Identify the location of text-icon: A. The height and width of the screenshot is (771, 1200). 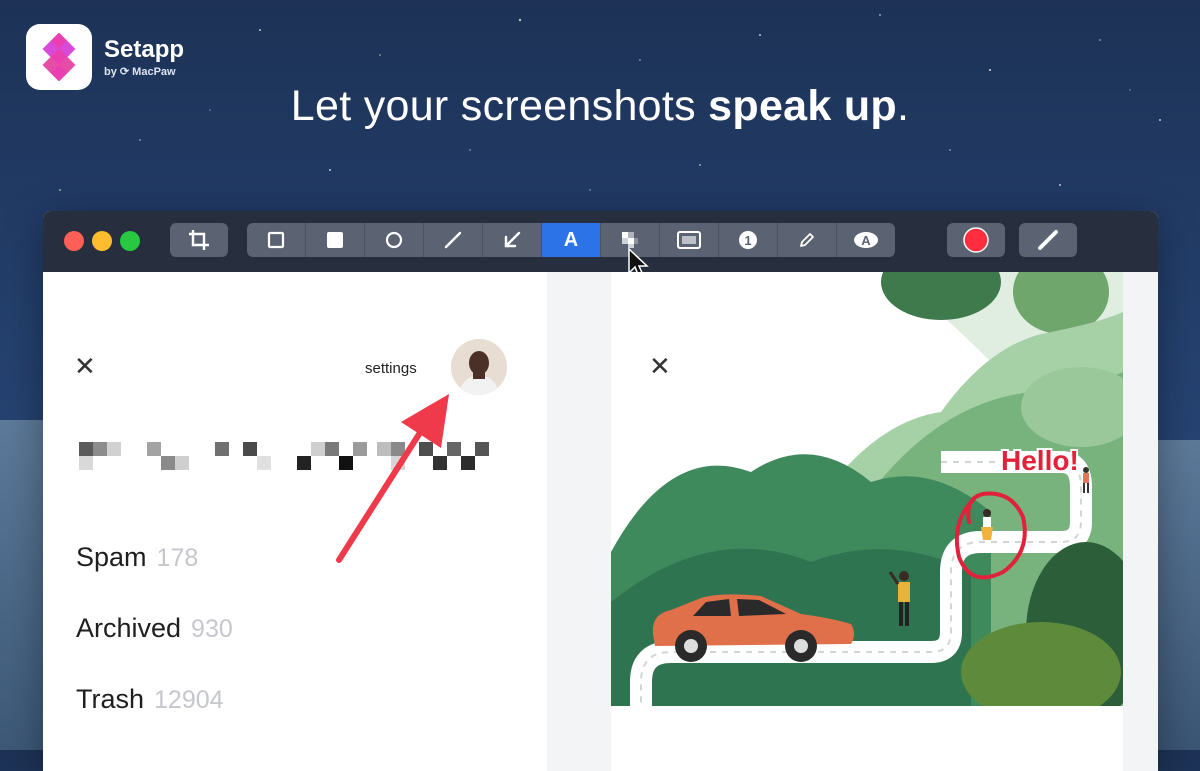
(571, 239).